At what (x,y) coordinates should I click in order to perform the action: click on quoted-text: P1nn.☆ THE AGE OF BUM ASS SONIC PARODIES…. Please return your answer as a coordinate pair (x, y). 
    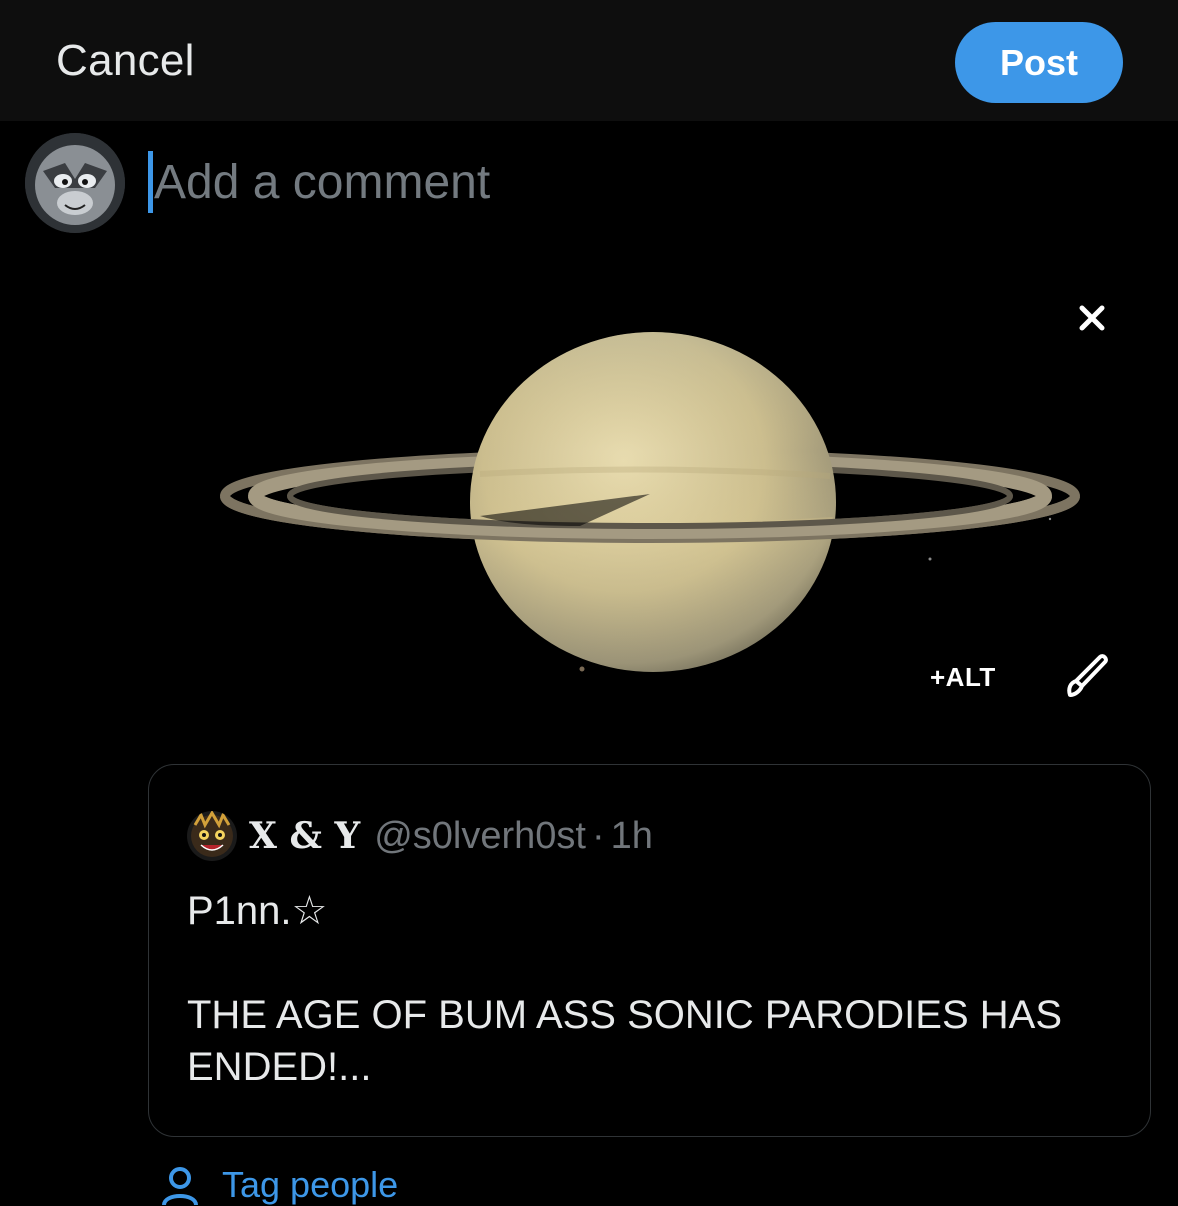
    Looking at the image, I should click on (624, 989).